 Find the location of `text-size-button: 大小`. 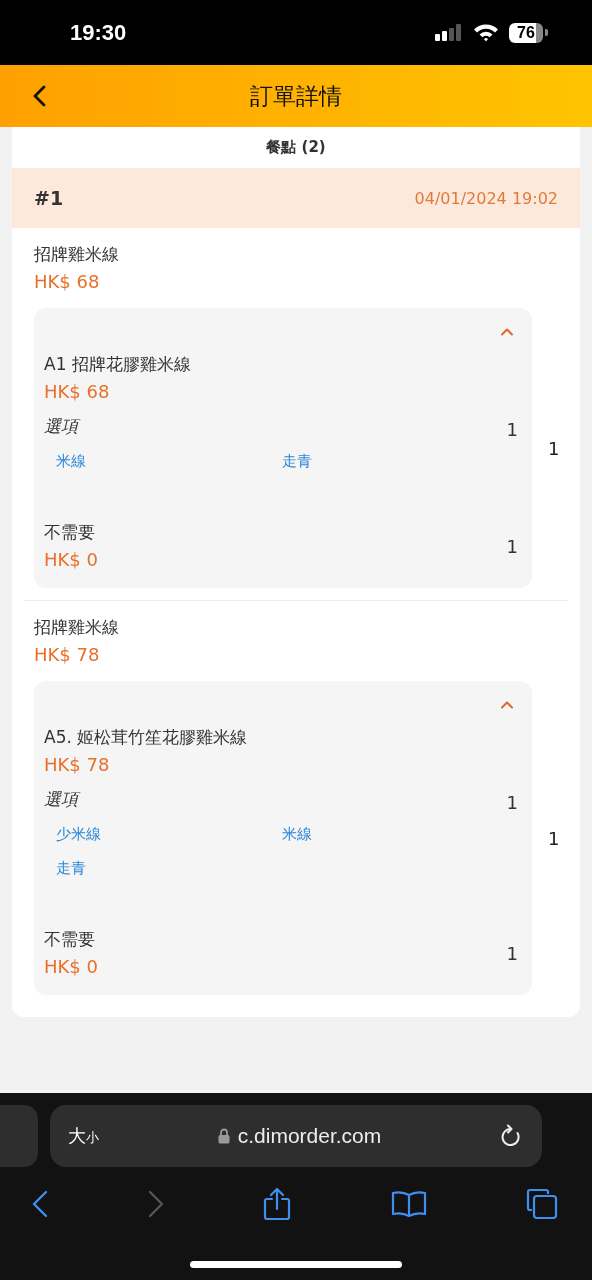

text-size-button: 大小 is located at coordinates (83, 1136).